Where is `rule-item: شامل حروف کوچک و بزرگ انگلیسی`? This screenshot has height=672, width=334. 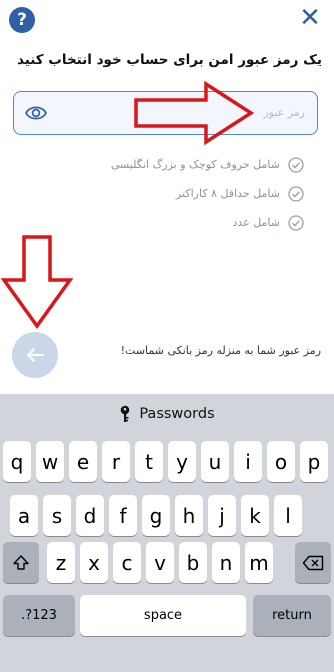 rule-item: شامل حروف کوچک و بزرگ انگلیسی is located at coordinates (164, 164).